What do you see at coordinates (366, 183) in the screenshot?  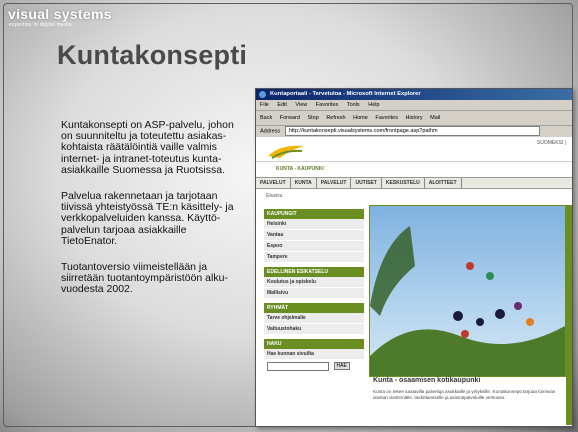 I see `nav-item: UUTISET` at bounding box center [366, 183].